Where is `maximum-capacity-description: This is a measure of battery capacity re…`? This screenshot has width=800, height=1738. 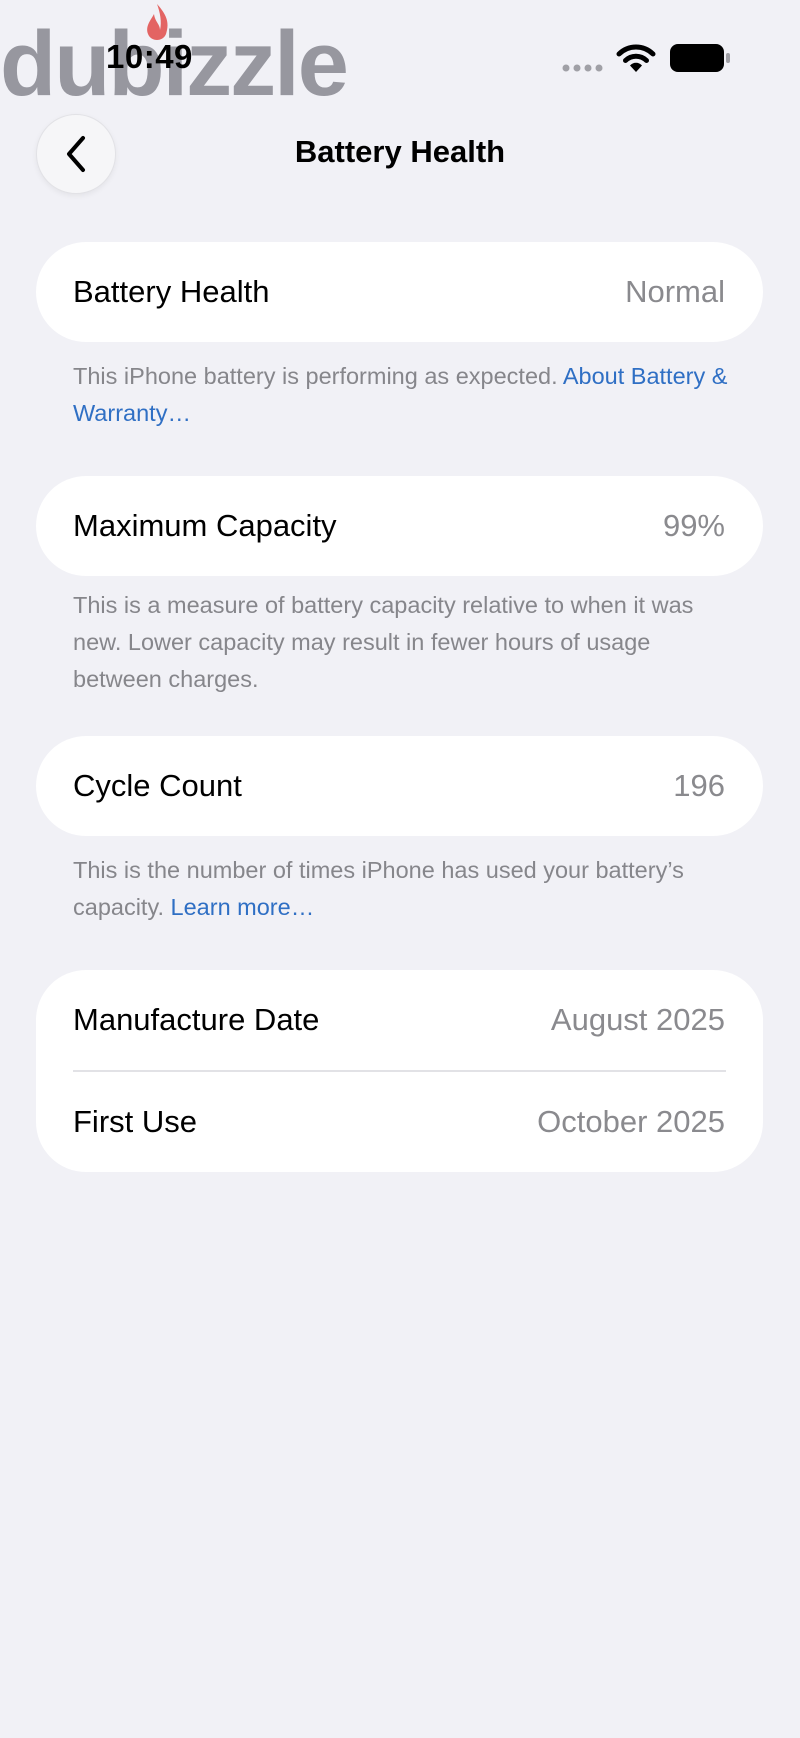 maximum-capacity-description: This is a measure of battery capacity re… is located at coordinates (383, 642).